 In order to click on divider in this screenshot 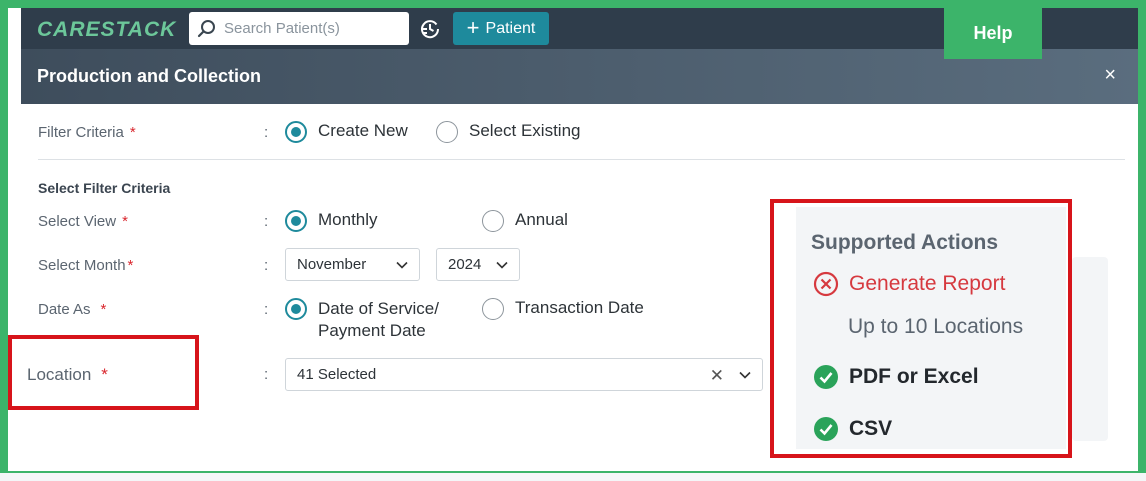, I will do `click(581, 159)`.